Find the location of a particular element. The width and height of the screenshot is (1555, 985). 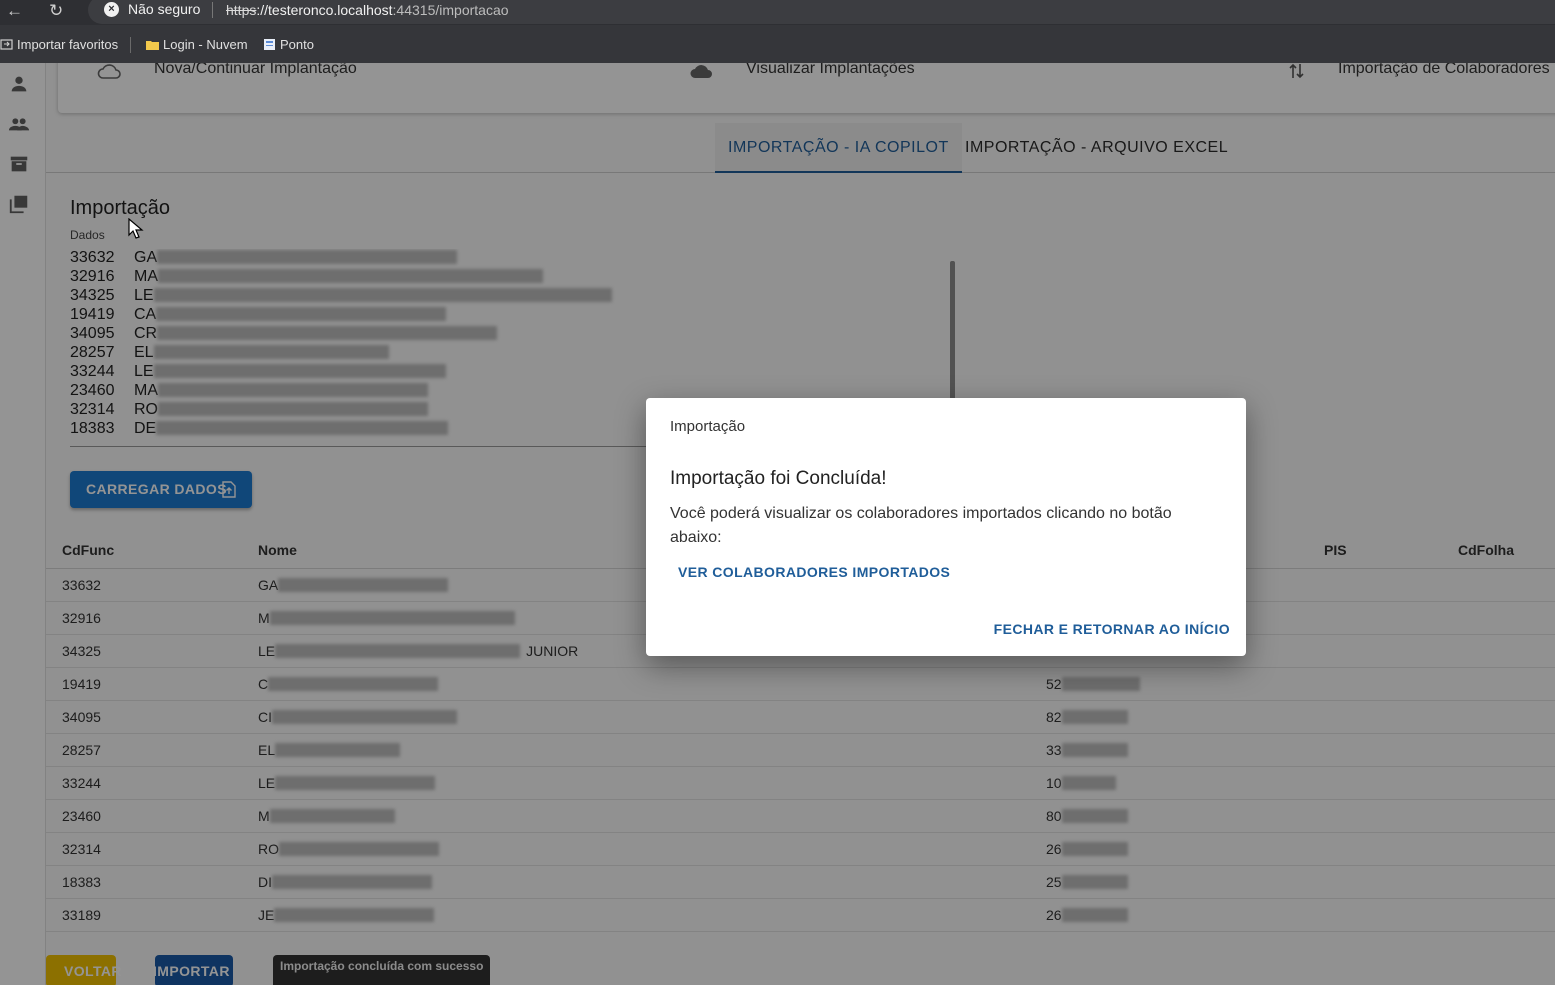

bookmark-divider is located at coordinates (130, 45).